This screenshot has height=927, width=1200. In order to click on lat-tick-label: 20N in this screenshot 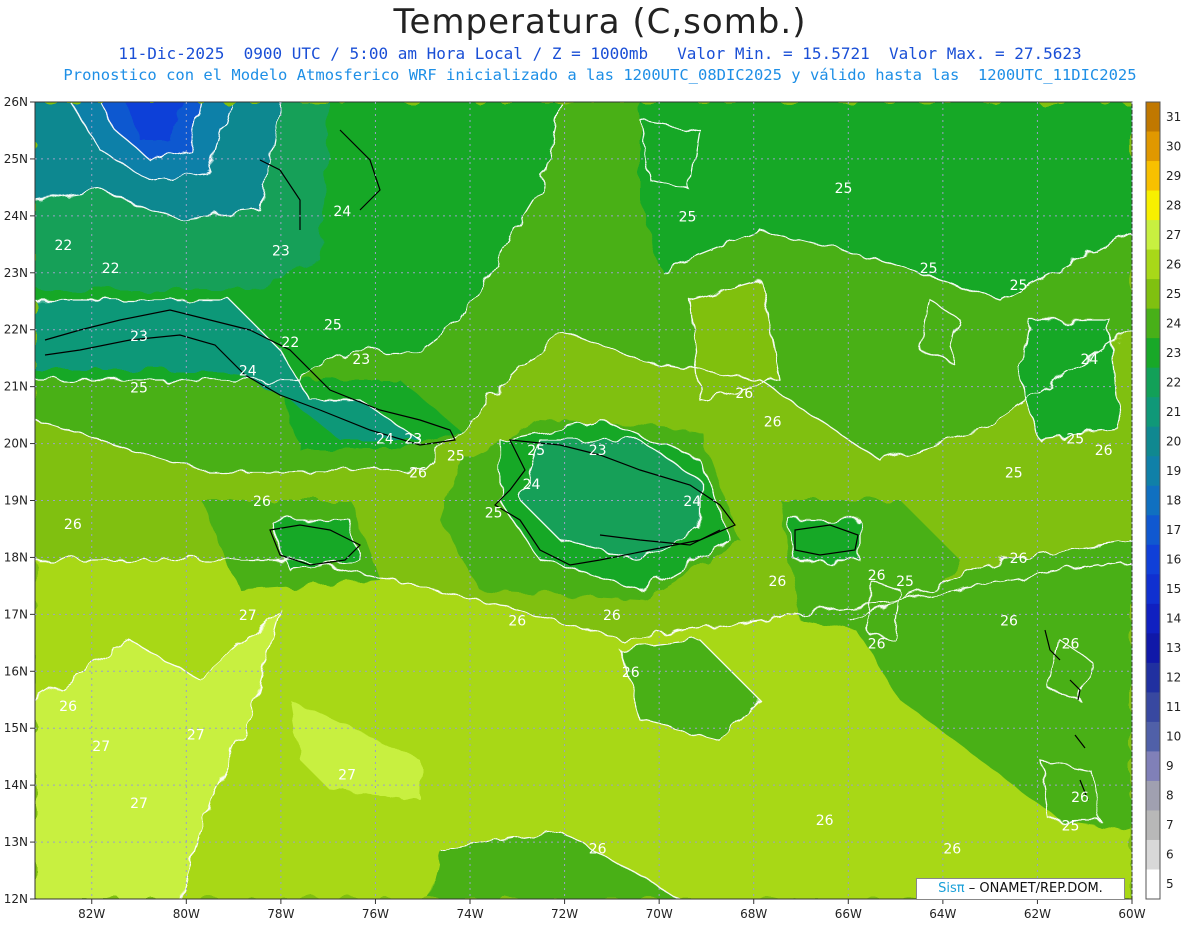, I will do `click(16, 444)`.